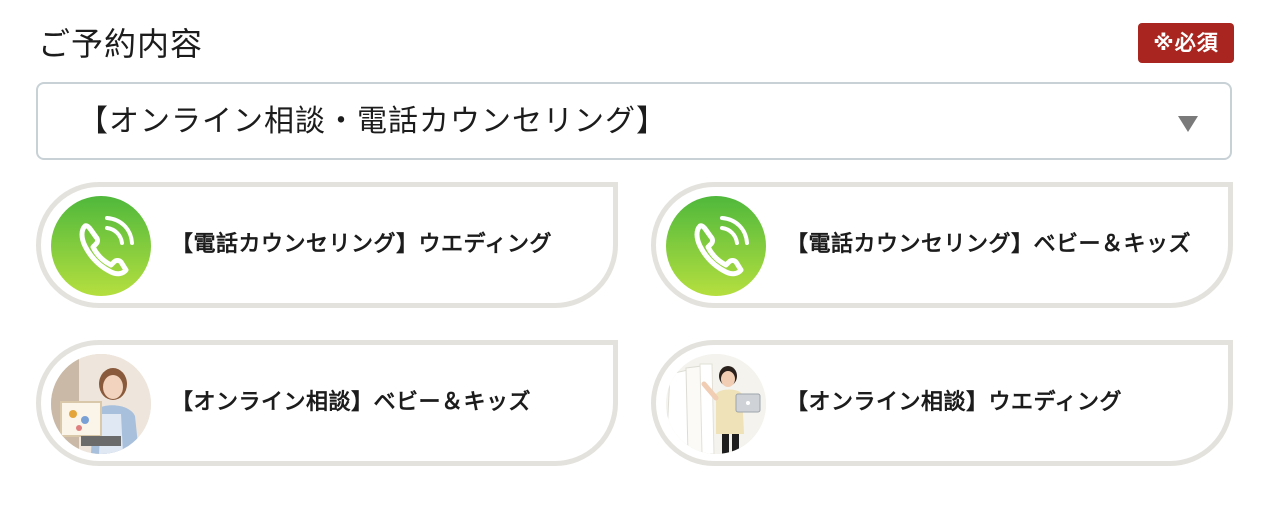 This screenshot has width=1270, height=516. Describe the element at coordinates (1186, 43) in the screenshot. I see `required-badge: ※必須` at that location.